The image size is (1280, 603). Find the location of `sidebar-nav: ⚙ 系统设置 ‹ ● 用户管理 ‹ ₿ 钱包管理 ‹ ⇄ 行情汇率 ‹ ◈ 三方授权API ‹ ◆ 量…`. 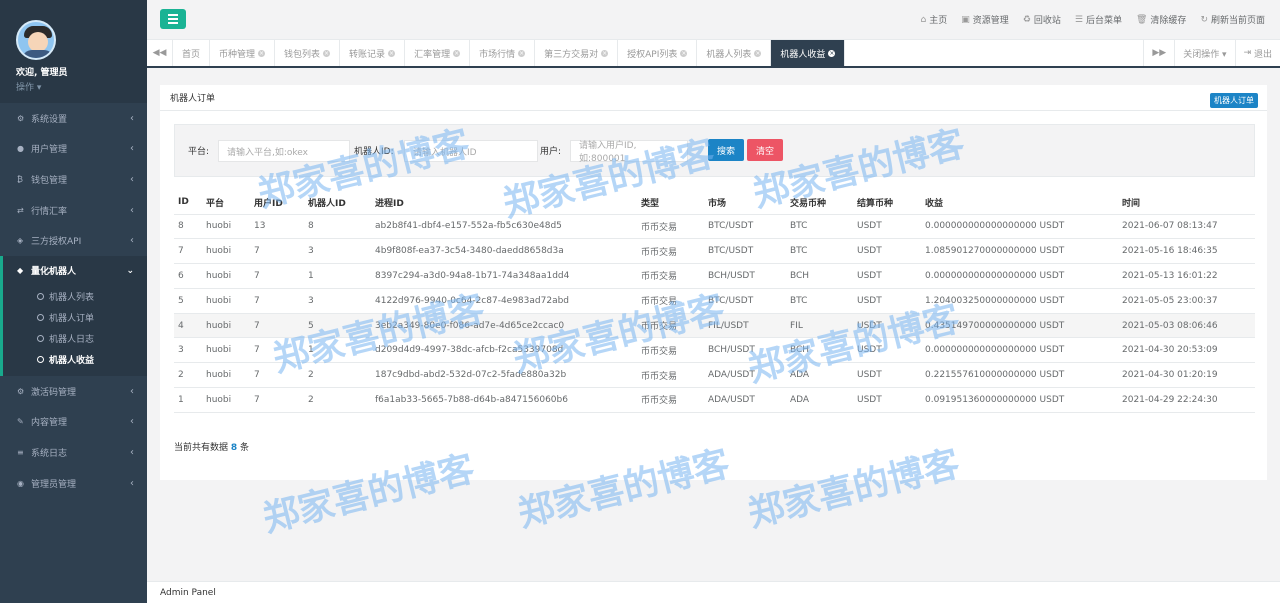

sidebar-nav: ⚙ 系统设置 ‹ ● 用户管理 ‹ ₿ 钱包管理 ‹ ⇄ 行情汇率 ‹ ◈ 三方授权API ‹ ◆ 量… is located at coordinates (73, 300).